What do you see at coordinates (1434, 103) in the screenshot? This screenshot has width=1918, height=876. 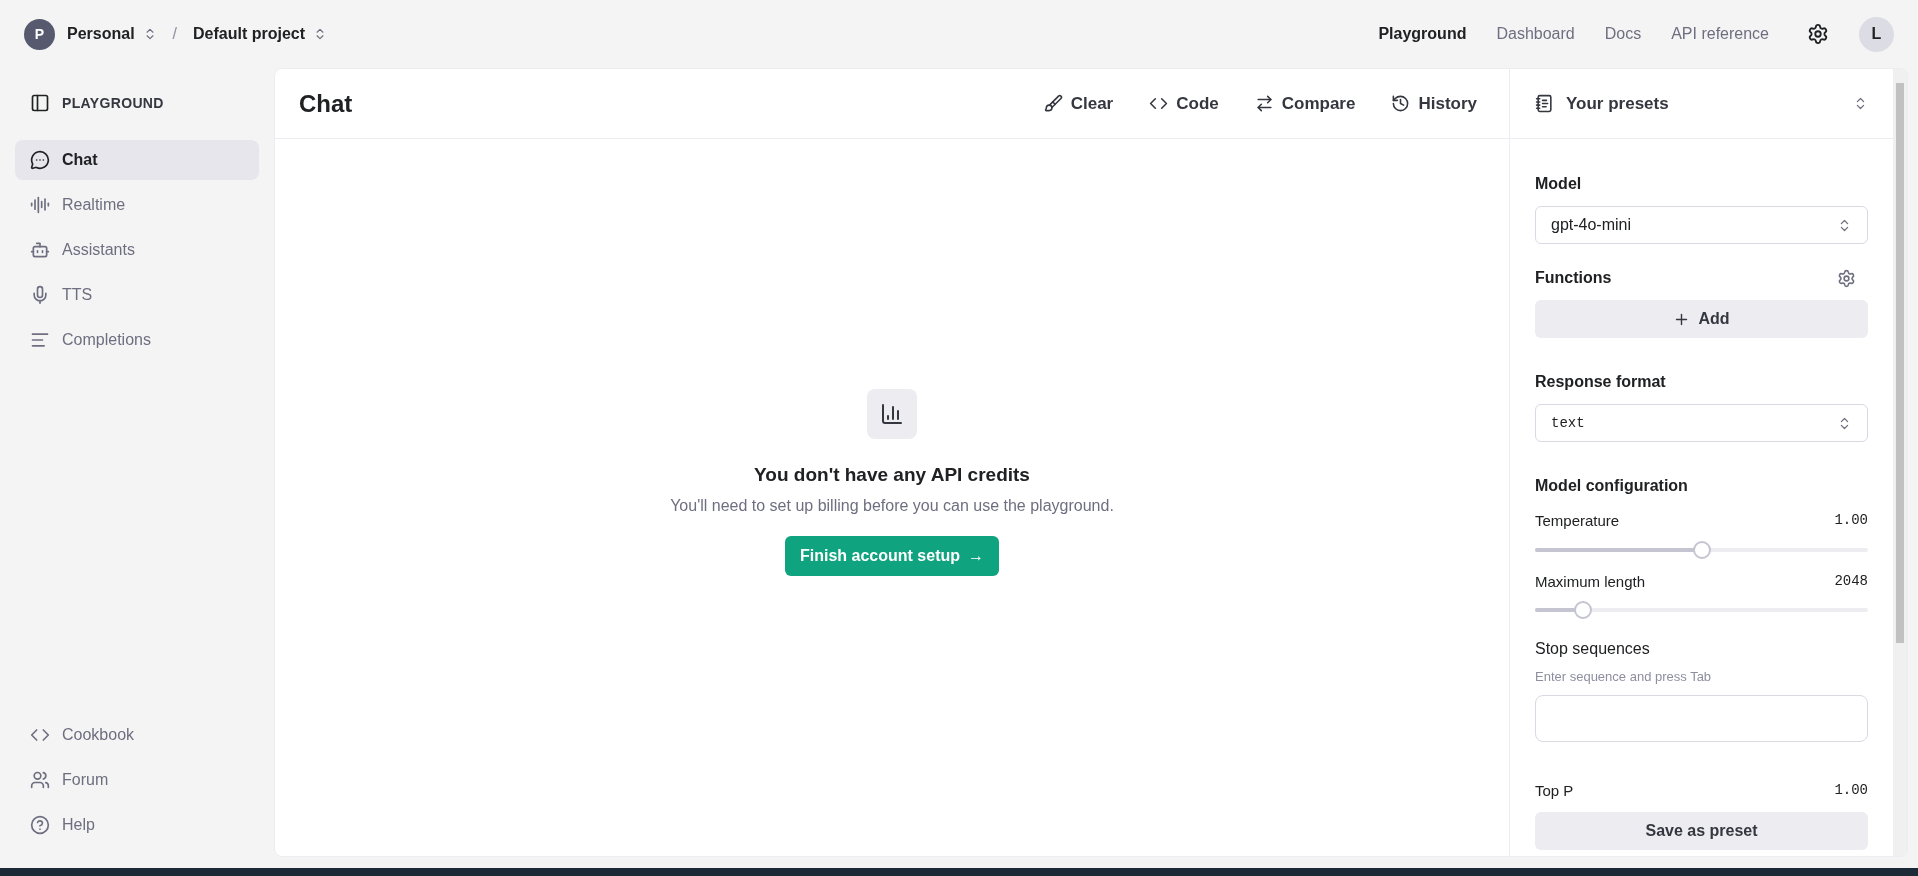 I see `toolbar-button: History` at bounding box center [1434, 103].